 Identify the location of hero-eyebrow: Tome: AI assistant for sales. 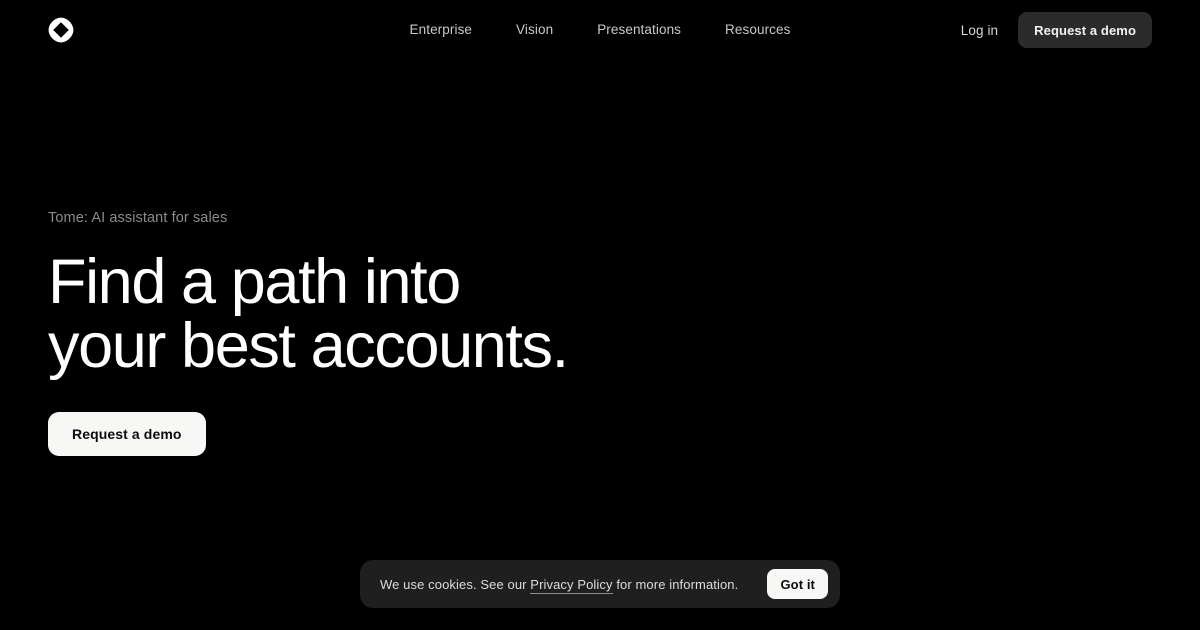
(138, 218).